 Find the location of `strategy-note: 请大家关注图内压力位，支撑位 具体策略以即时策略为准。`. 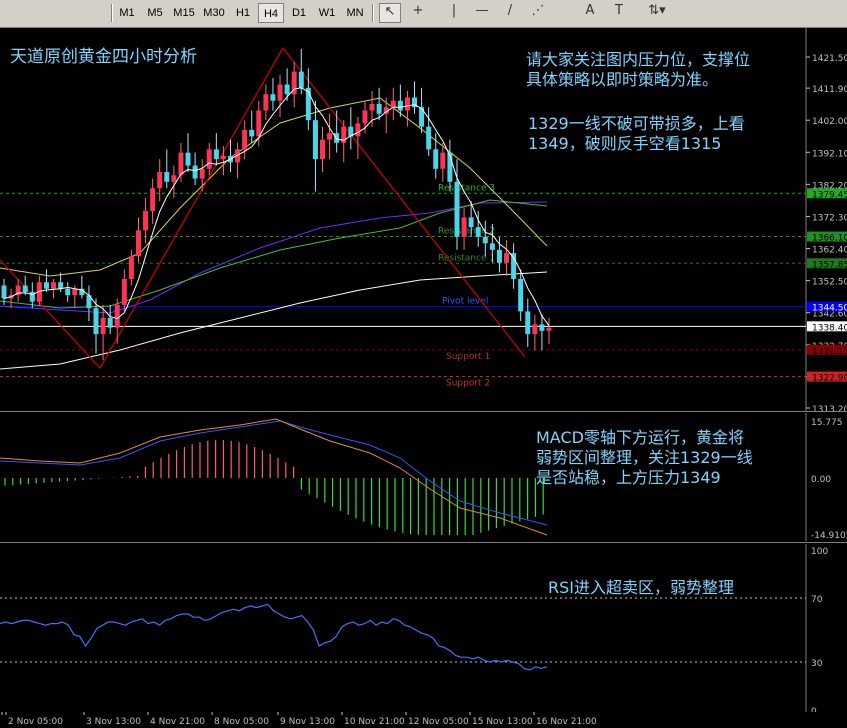

strategy-note: 请大家关注图内压力位，支撑位 具体策略以即时策略为准。 is located at coordinates (638, 70).